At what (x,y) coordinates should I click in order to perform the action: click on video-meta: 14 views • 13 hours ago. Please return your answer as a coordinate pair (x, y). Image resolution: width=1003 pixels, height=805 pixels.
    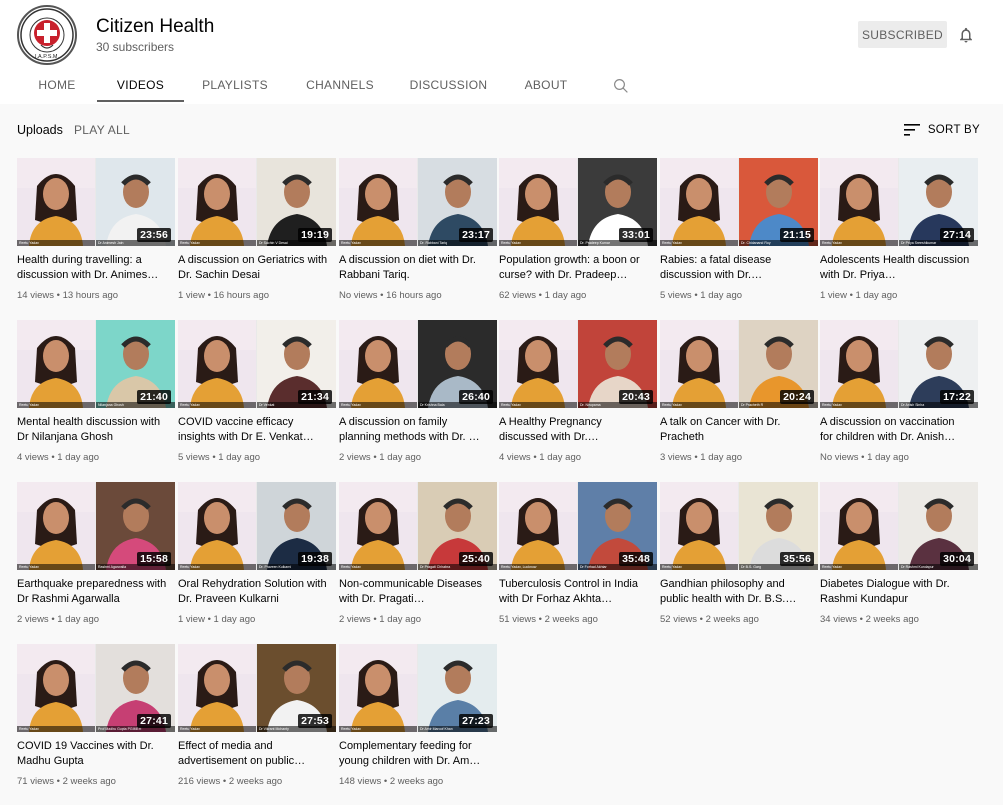
    Looking at the image, I should click on (67, 295).